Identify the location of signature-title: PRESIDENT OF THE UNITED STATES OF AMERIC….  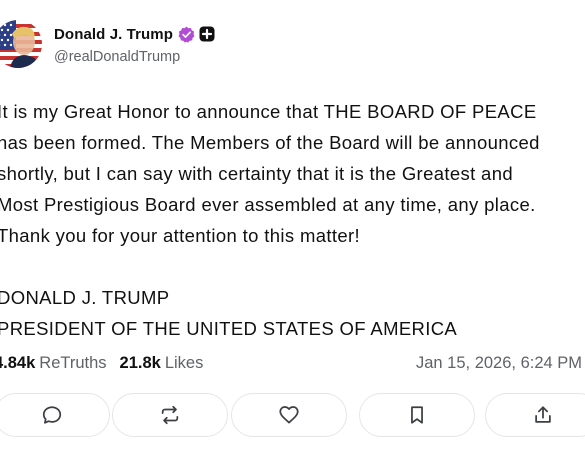
(229, 328).